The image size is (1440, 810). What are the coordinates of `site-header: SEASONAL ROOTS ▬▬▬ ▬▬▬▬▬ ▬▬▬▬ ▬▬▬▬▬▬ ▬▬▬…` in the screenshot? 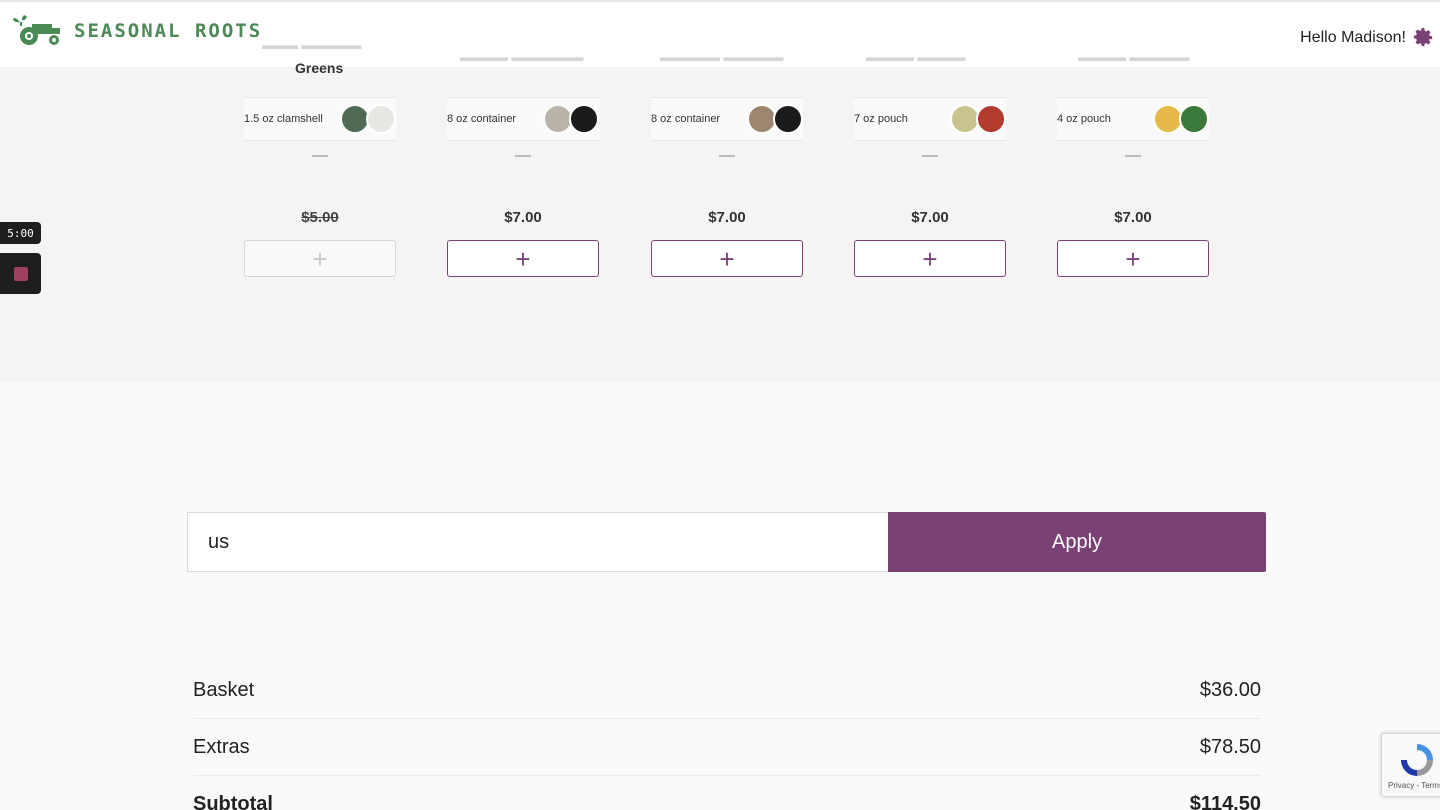 It's located at (720, 33).